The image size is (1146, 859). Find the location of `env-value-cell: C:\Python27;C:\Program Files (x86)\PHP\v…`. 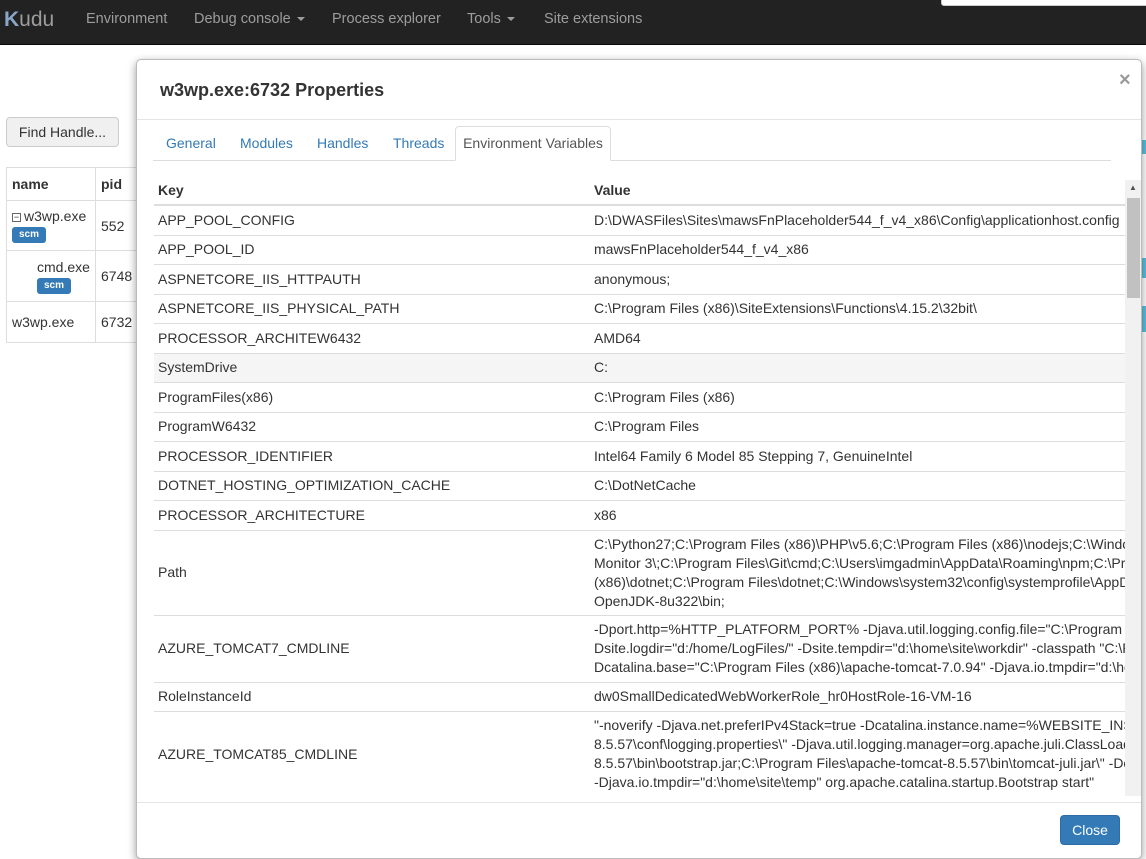

env-value-cell: C:\Python27;C:\Program Files (x86)\PHP\v… is located at coordinates (865, 572).